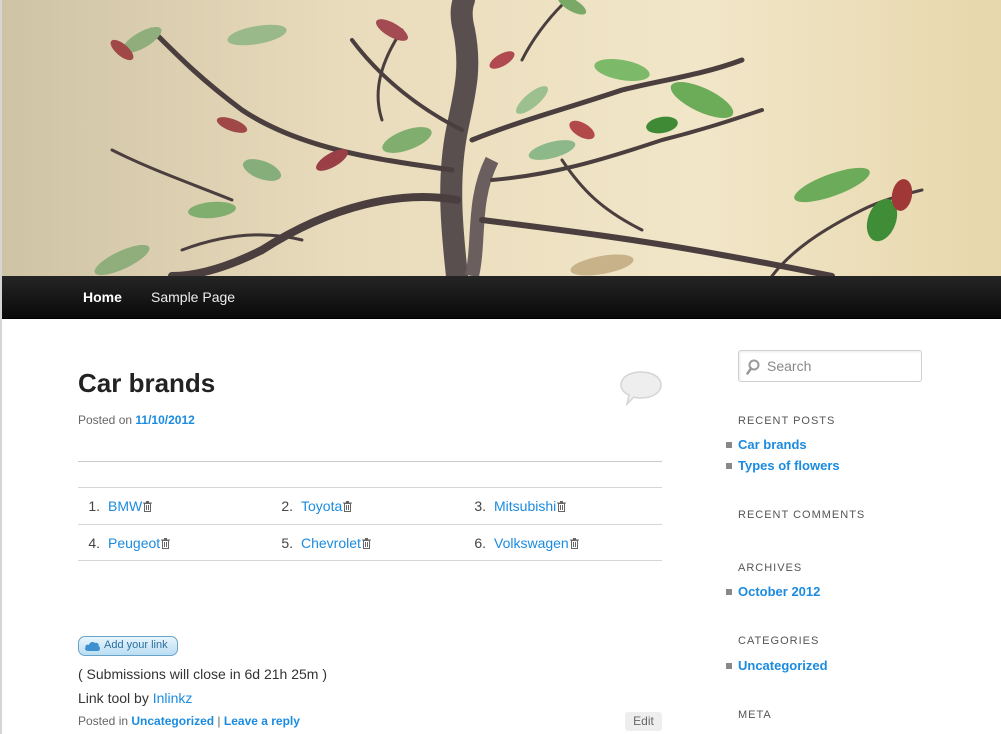 The width and height of the screenshot is (1001, 734). Describe the element at coordinates (202, 674) in the screenshot. I see `submissions-countdown: ( Submissions will close in 6d 21h 25m )` at that location.